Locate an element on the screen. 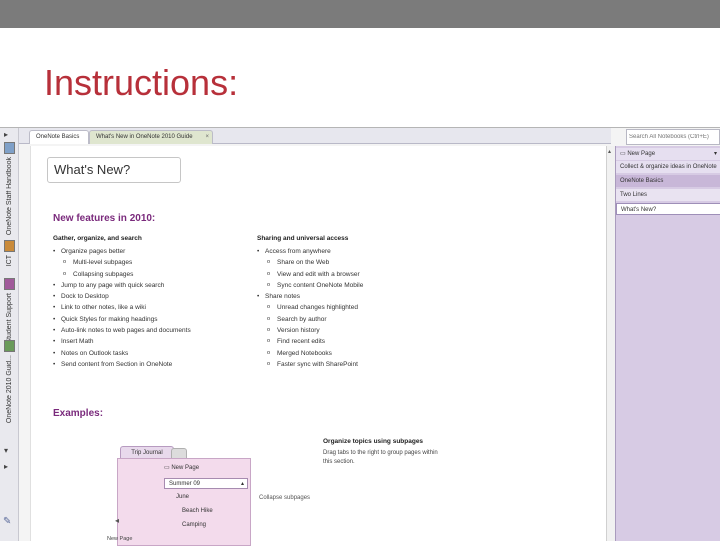 The height and width of the screenshot is (546, 720). scroll-up-icon: ▴ is located at coordinates (609, 151).